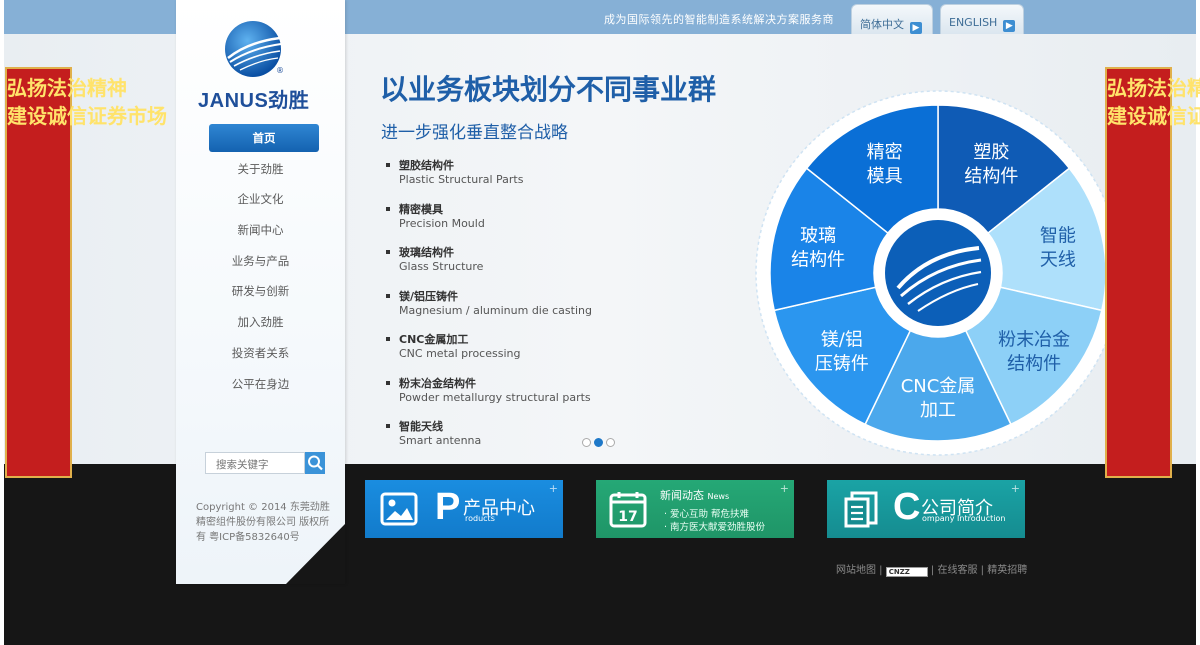 The image size is (1200, 645). I want to click on search-button, so click(315, 463).